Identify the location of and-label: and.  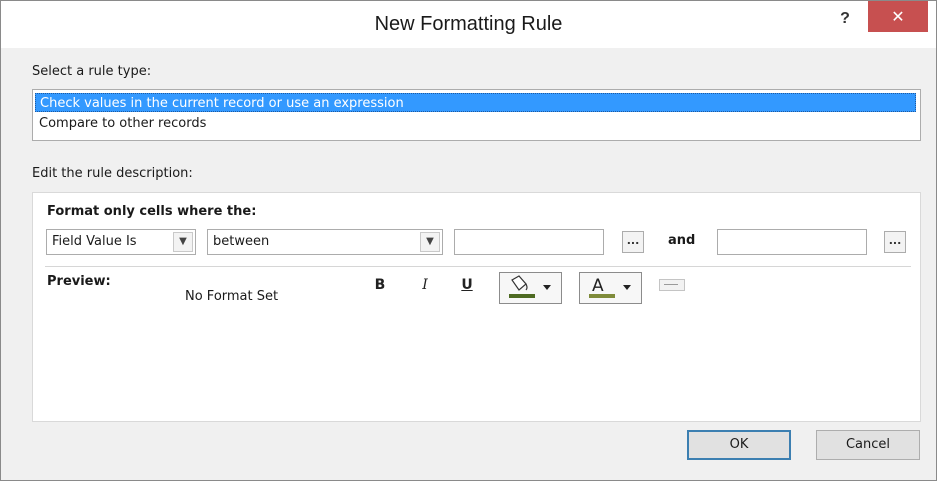
(682, 240).